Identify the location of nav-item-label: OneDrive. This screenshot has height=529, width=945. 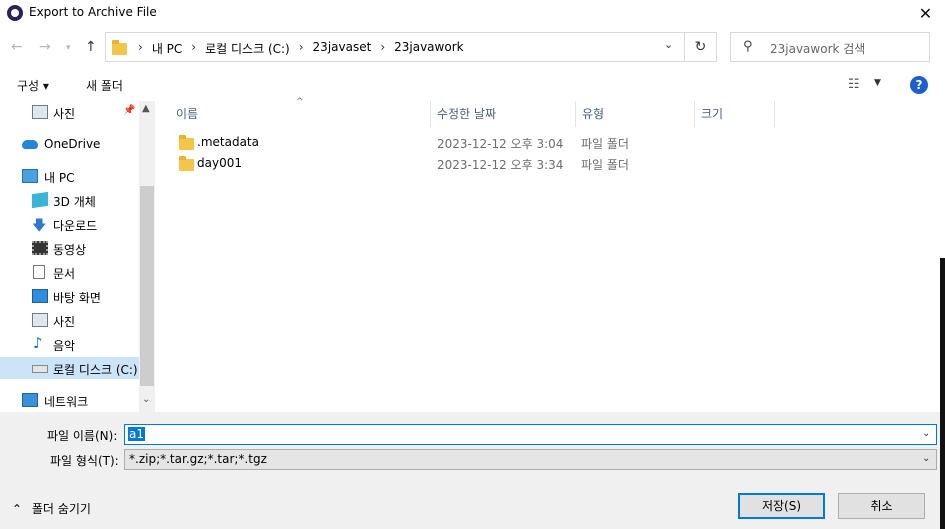
(72, 144).